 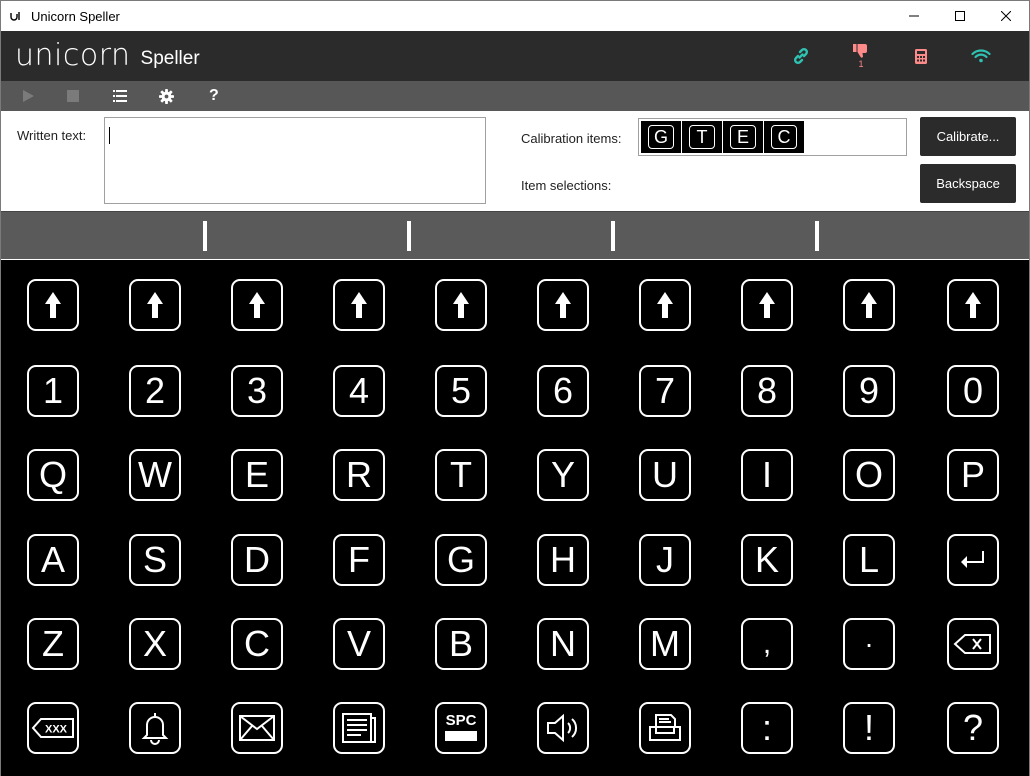 What do you see at coordinates (973, 391) in the screenshot?
I see `key-0: 0` at bounding box center [973, 391].